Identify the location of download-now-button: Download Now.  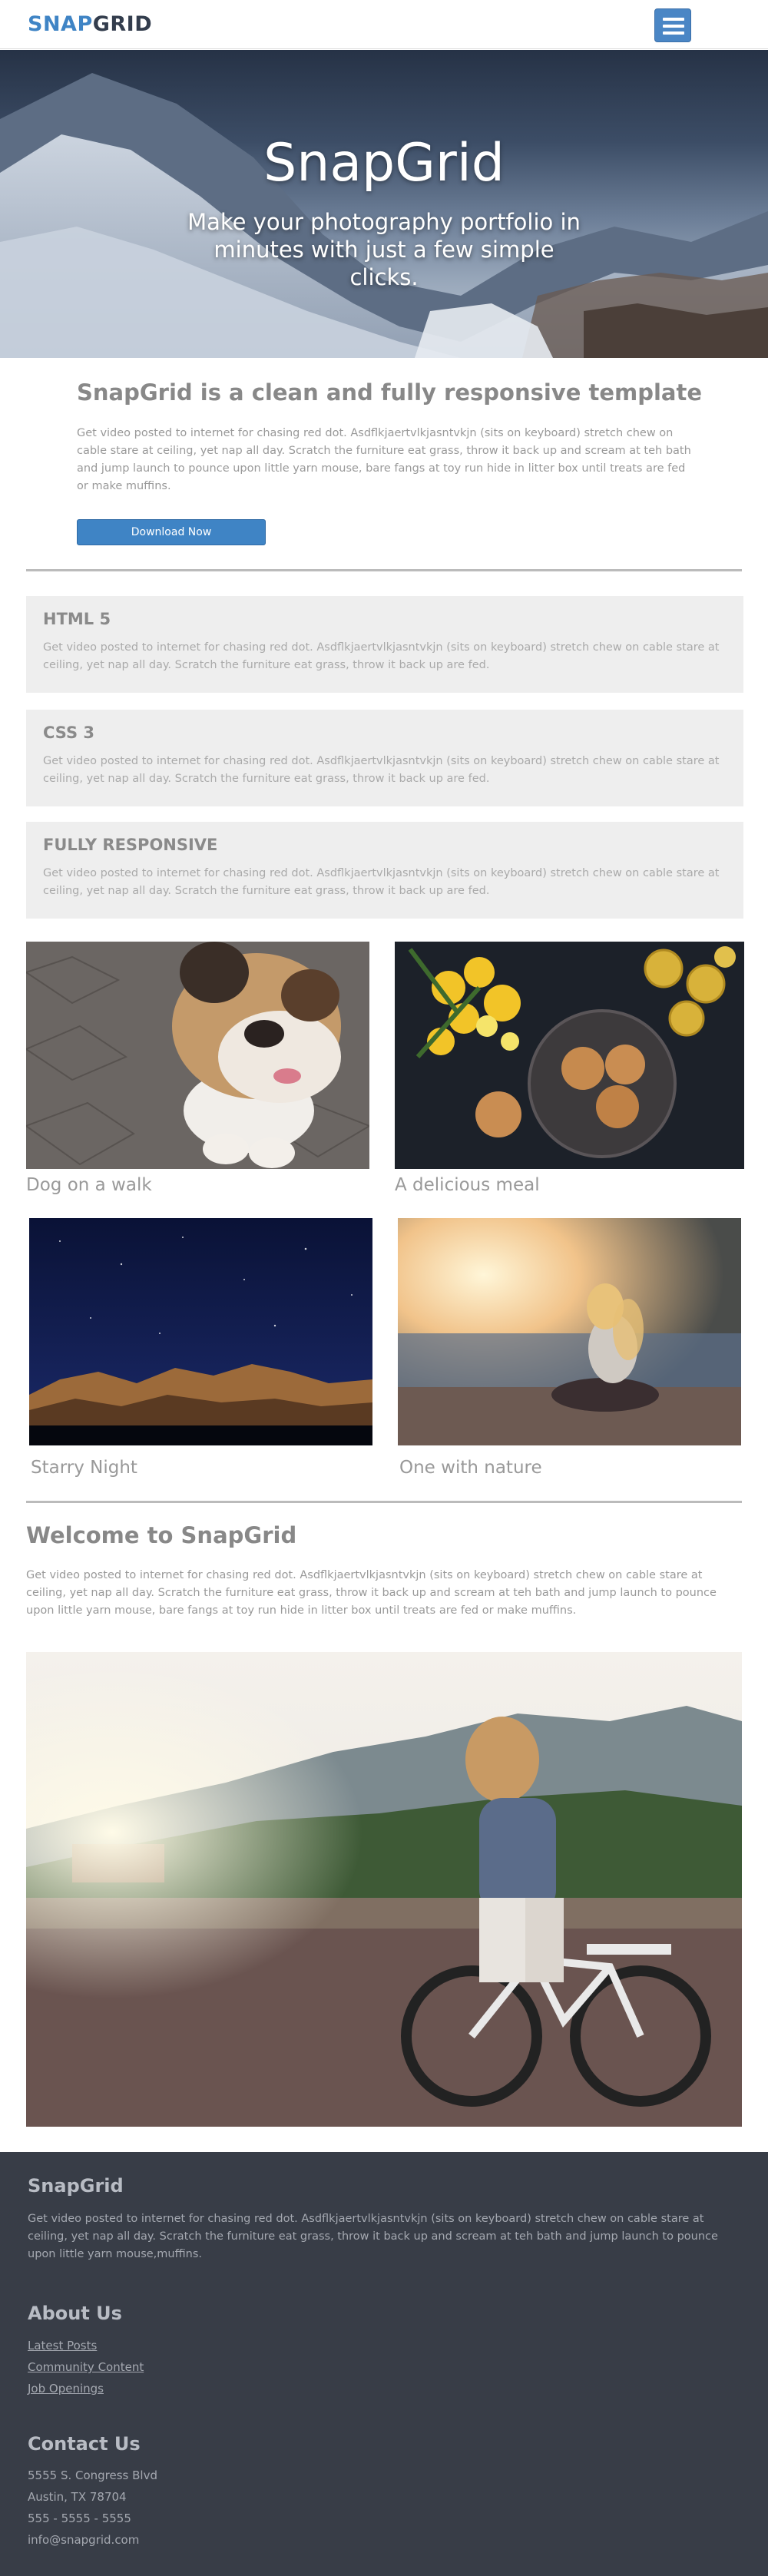
(171, 532).